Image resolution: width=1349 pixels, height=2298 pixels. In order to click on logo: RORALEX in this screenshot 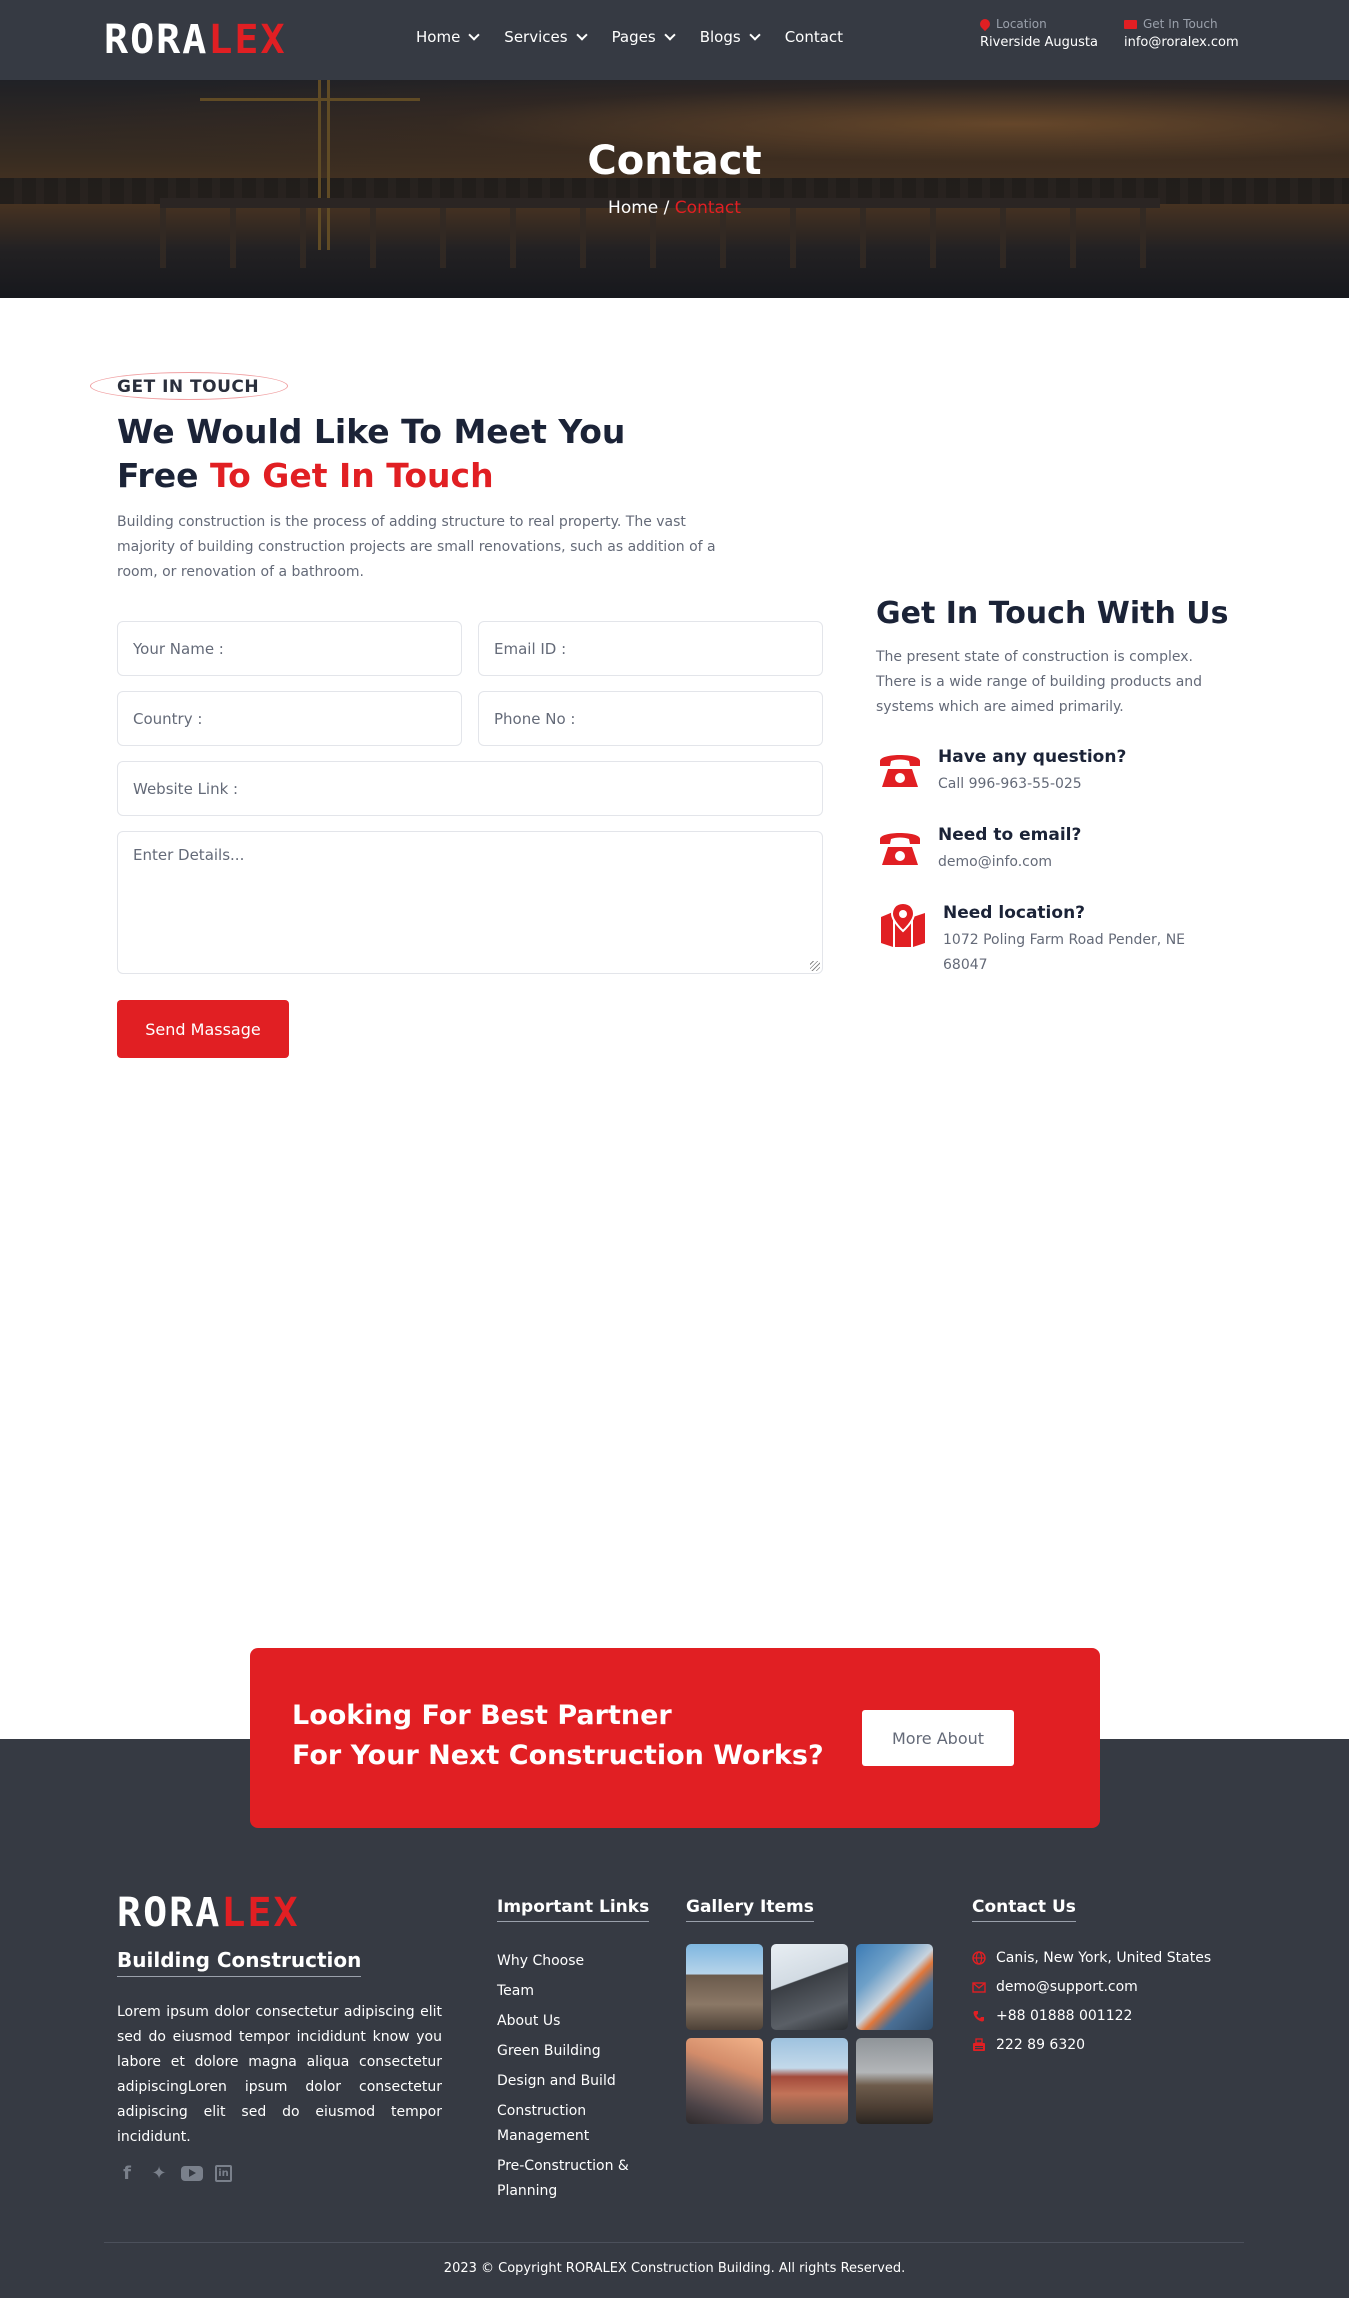, I will do `click(195, 40)`.